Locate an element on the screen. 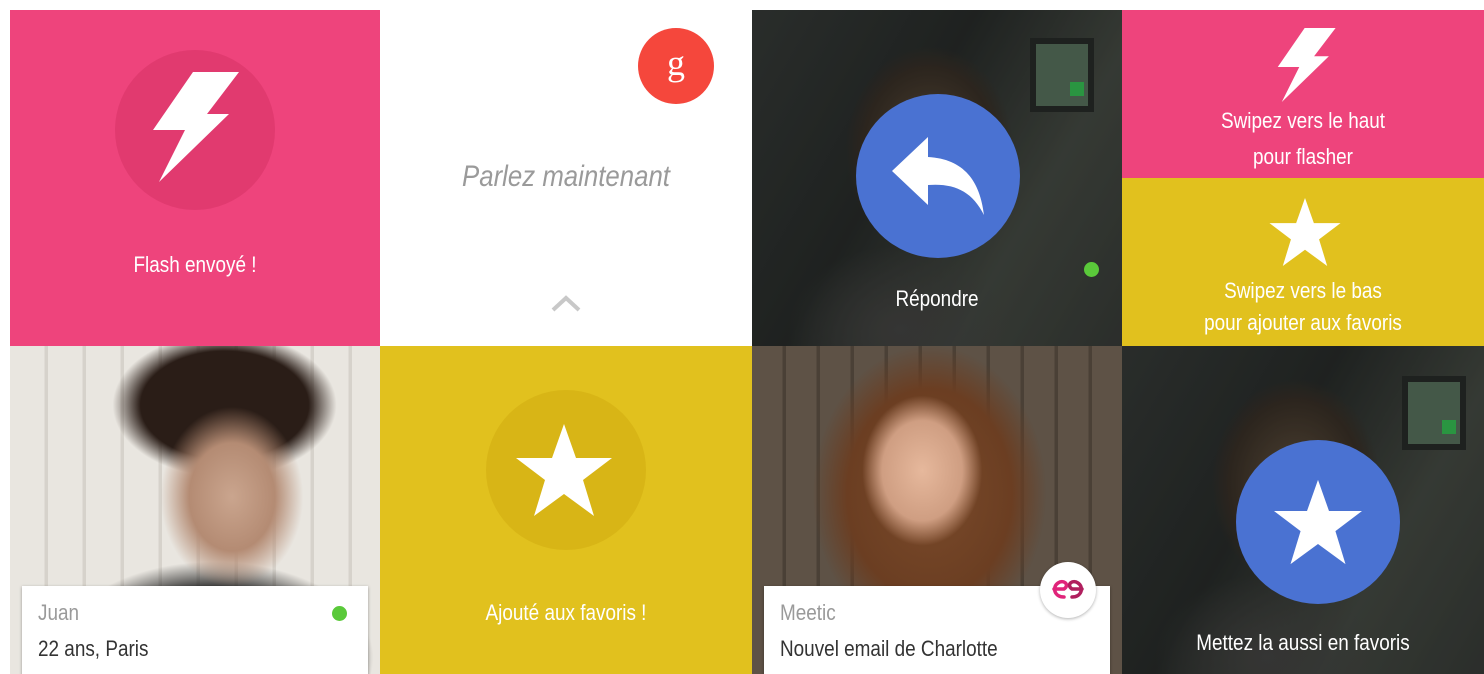  meetic-notification-card: Meetic Nouvel email de Charlotte is located at coordinates (937, 510).